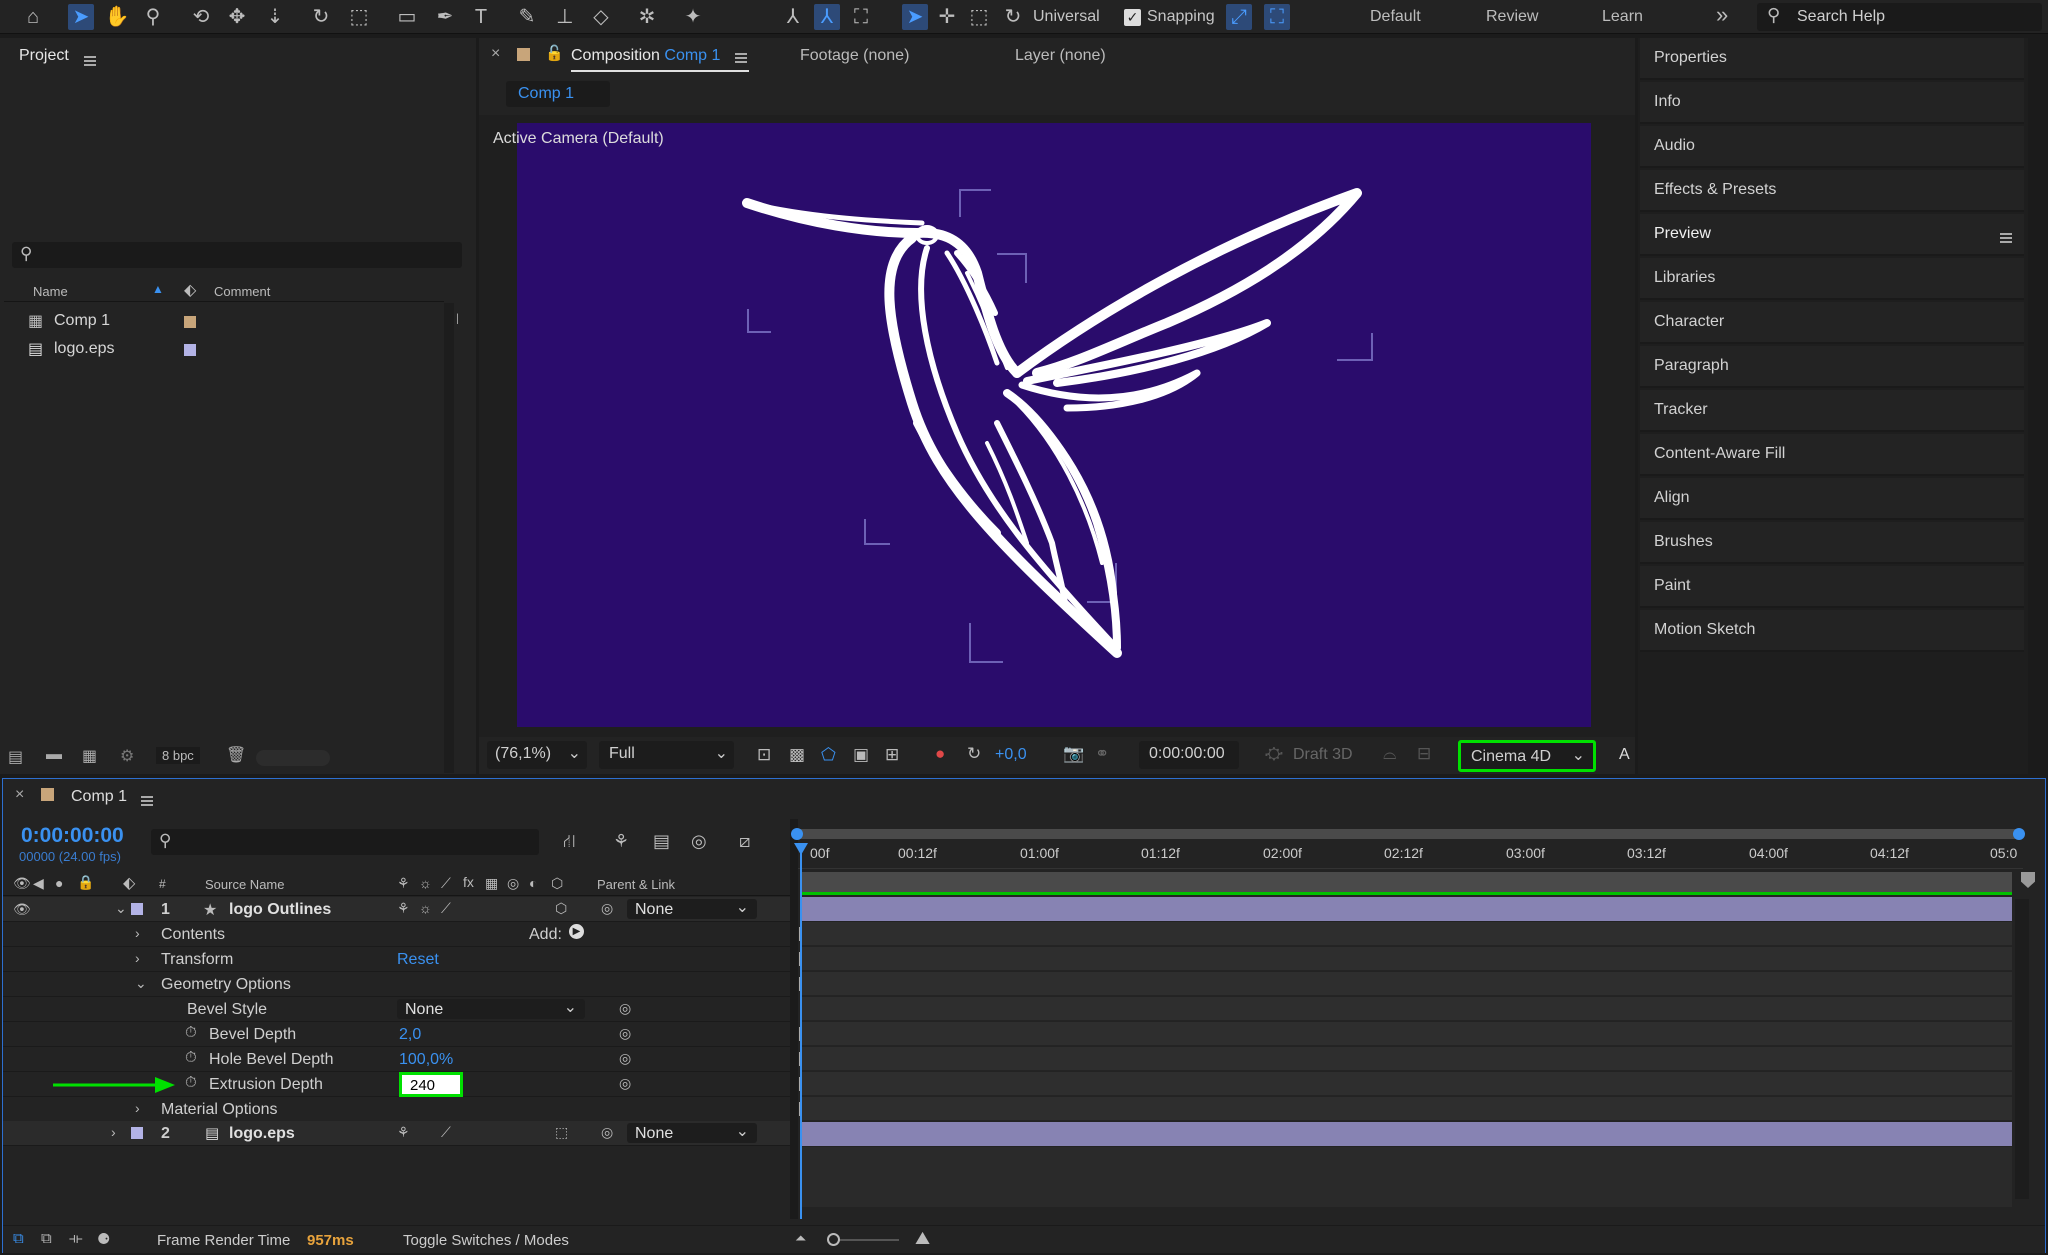 Image resolution: width=2048 pixels, height=1255 pixels. Describe the element at coordinates (425, 883) in the screenshot. I see `collapse-switch-icon: ☼` at that location.